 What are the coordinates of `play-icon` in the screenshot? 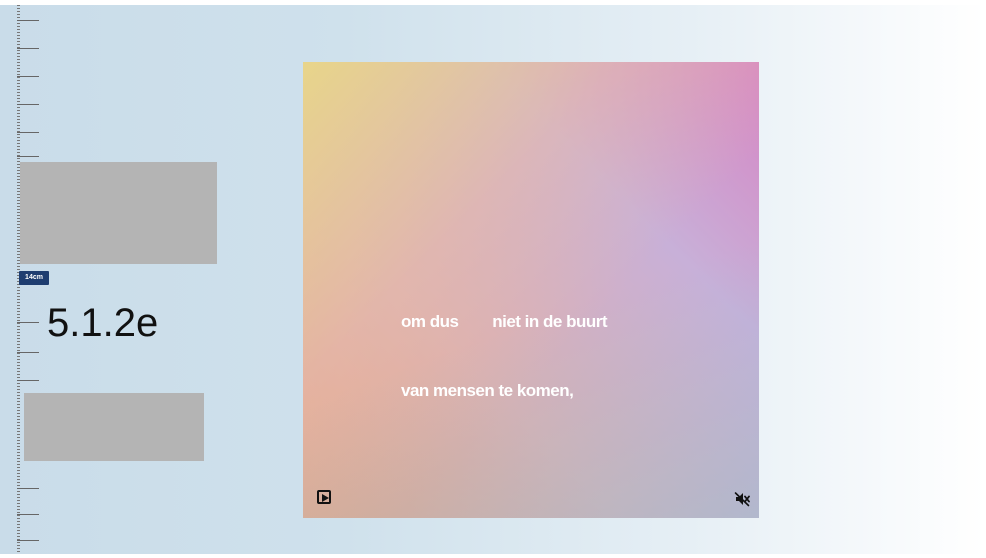 It's located at (325, 498).